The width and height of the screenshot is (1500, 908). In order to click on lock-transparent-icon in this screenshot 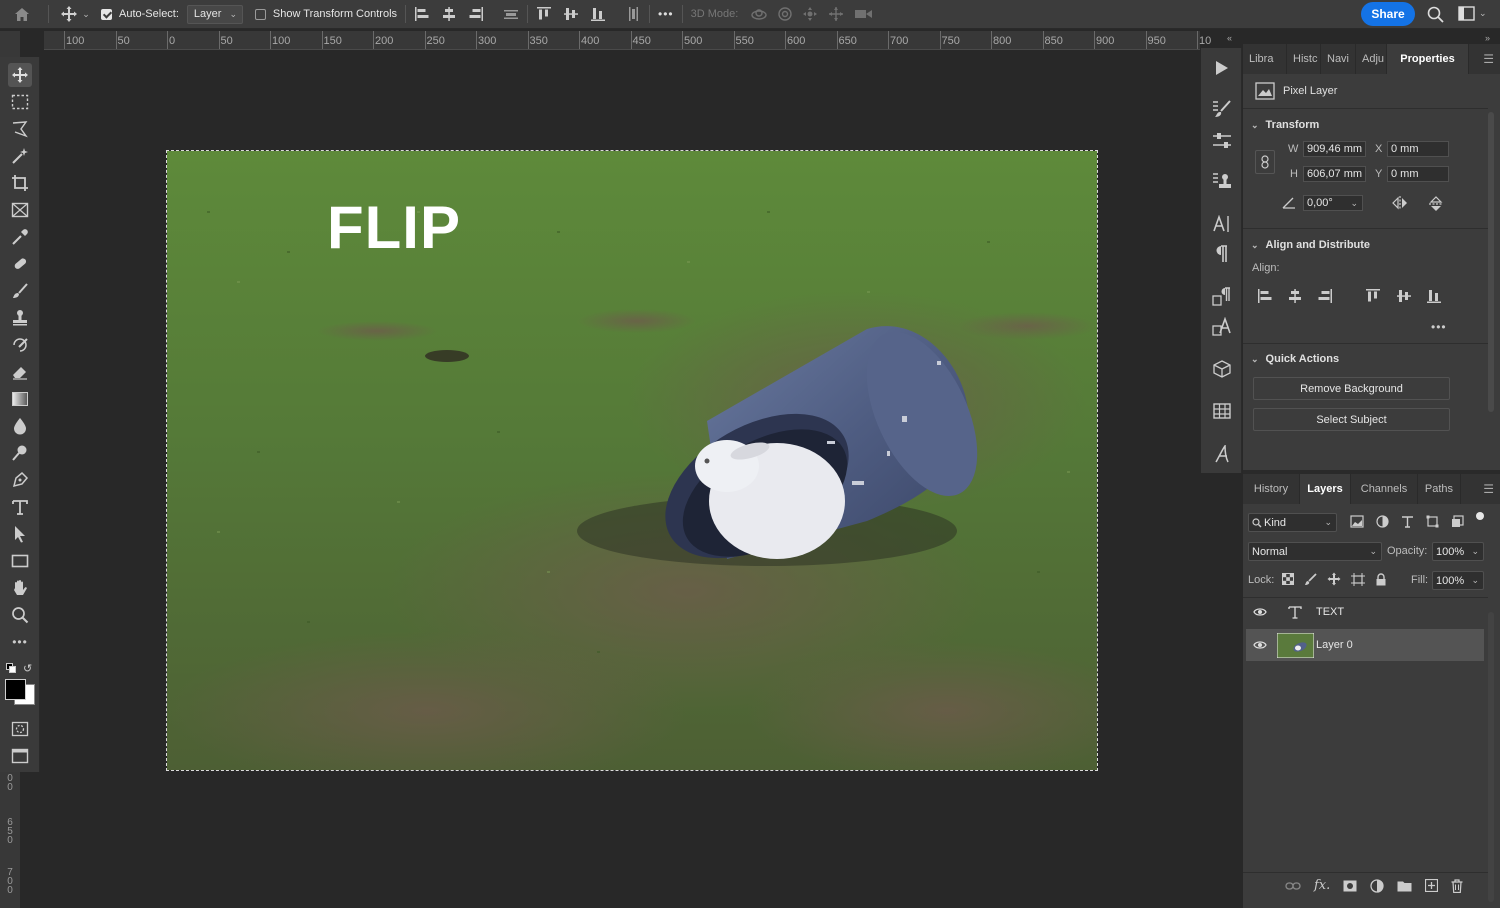, I will do `click(1288, 579)`.